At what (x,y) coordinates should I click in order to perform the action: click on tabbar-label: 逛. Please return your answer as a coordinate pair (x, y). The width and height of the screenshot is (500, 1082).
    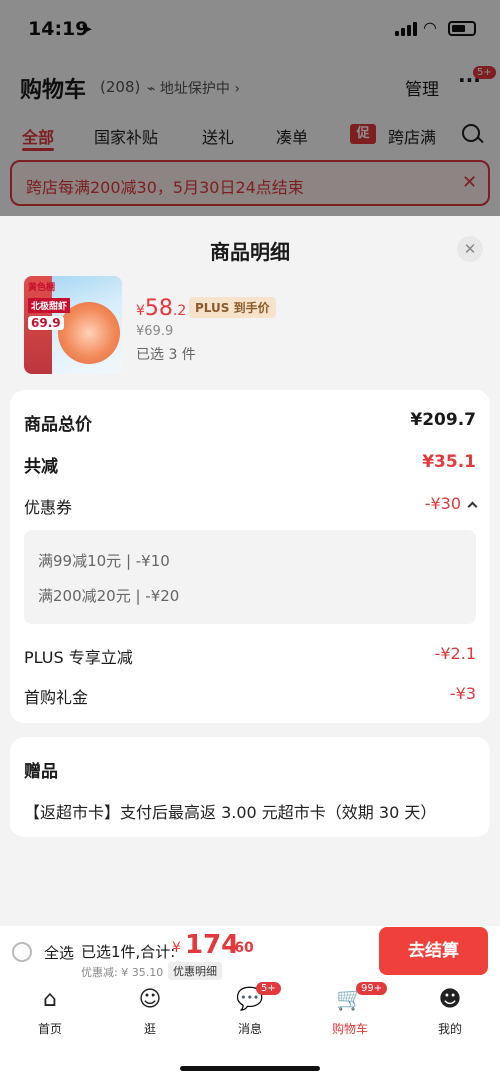
    Looking at the image, I should click on (149, 1029).